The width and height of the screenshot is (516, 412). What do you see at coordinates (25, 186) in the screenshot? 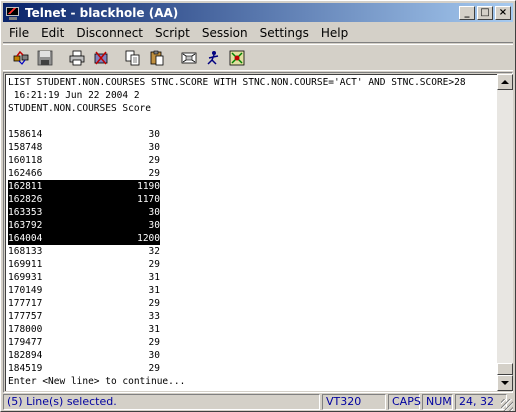
I see `student-id: 162811` at bounding box center [25, 186].